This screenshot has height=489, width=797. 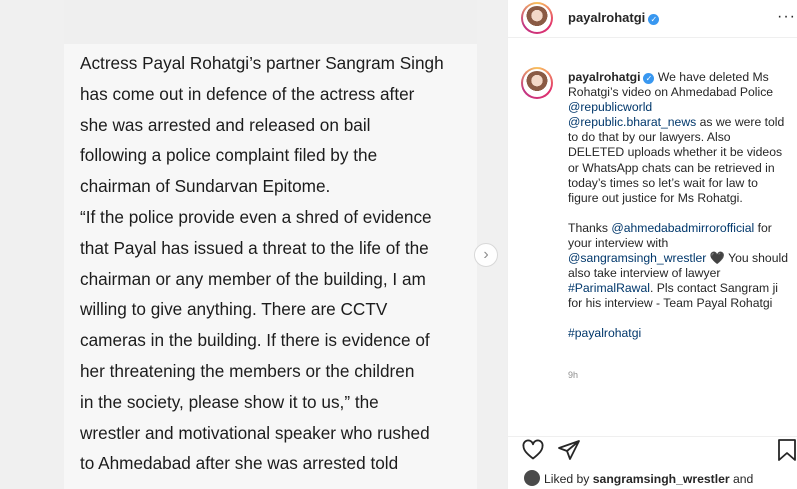 I want to click on send-icon, so click(x=569, y=450).